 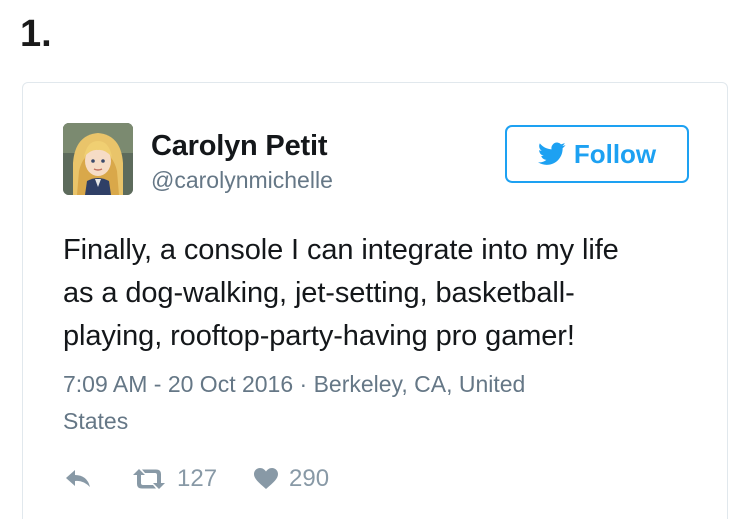 What do you see at coordinates (242, 180) in the screenshot?
I see `screen-name: @carolynmichelle` at bounding box center [242, 180].